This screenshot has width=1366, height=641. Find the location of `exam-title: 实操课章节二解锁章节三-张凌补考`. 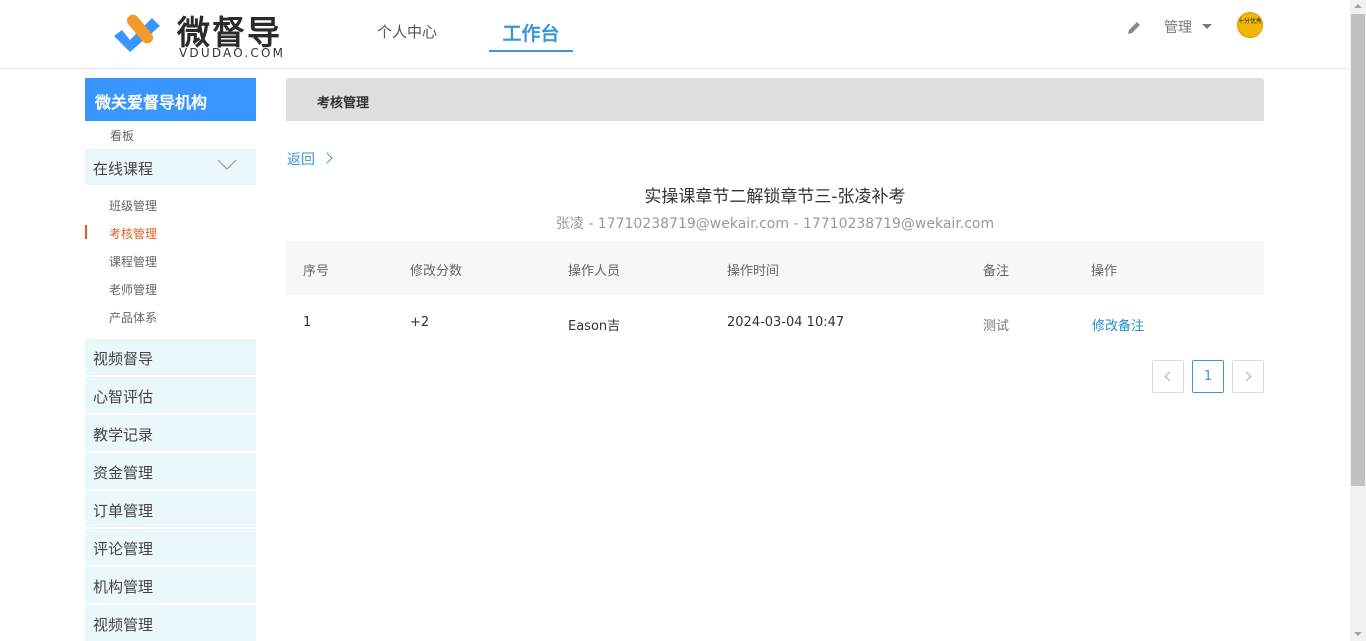

exam-title: 实操课章节二解锁章节三-张凌补考 is located at coordinates (775, 197).